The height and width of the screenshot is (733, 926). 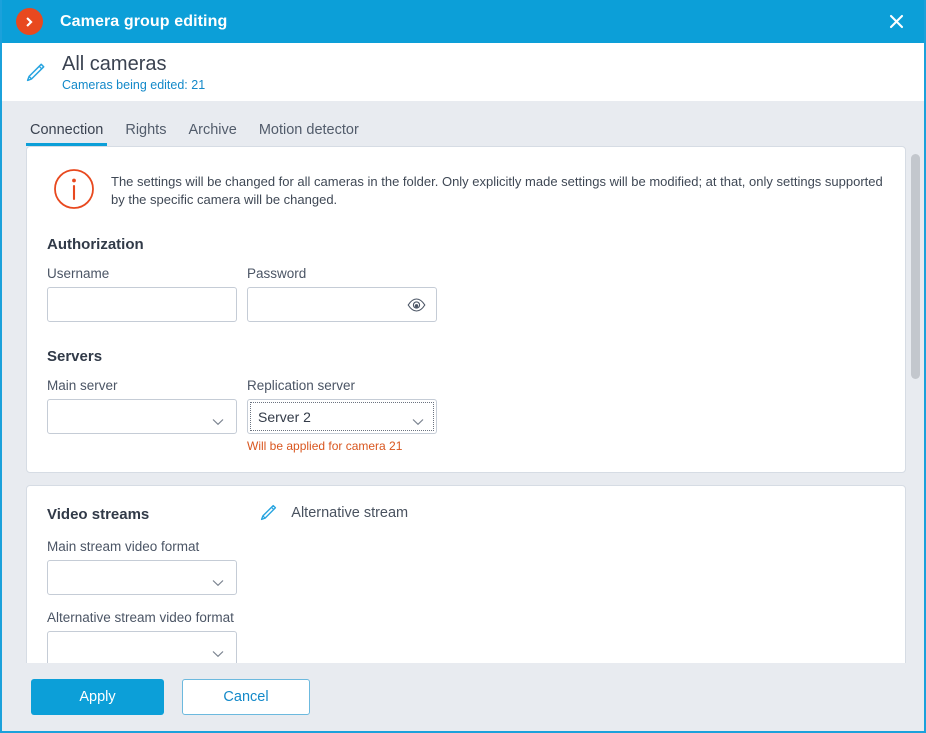 I want to click on page-title: All cameras, so click(x=114, y=63).